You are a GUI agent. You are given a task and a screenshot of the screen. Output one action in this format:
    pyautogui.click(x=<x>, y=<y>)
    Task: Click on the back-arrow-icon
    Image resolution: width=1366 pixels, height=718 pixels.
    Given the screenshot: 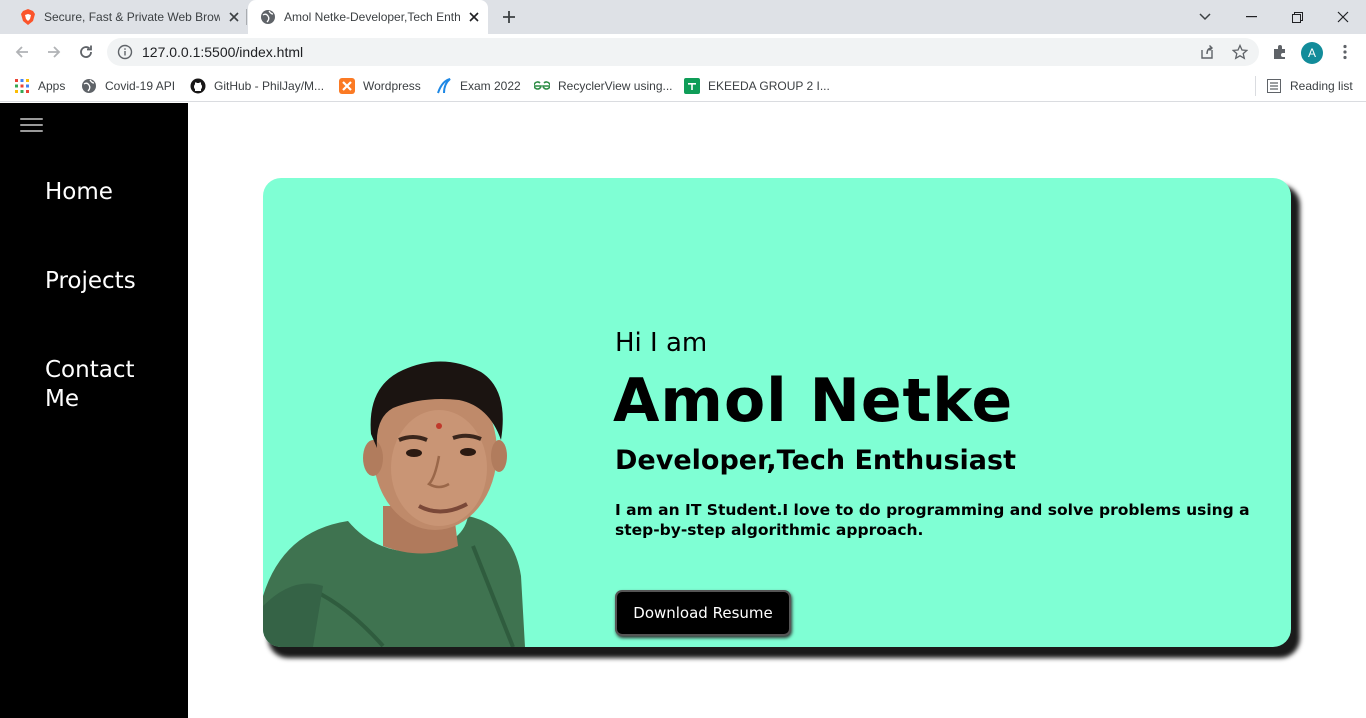 What is the action you would take?
    pyautogui.click(x=22, y=52)
    